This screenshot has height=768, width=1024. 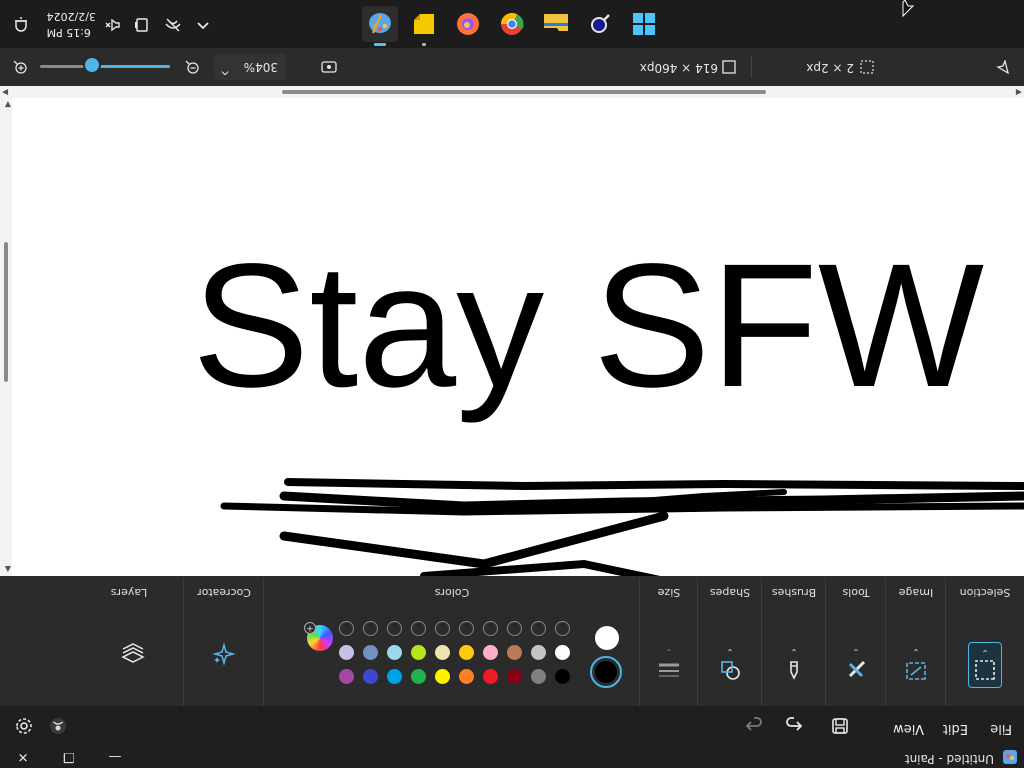 I want to click on horizontal-scroll-thumb, so click(x=524, y=92).